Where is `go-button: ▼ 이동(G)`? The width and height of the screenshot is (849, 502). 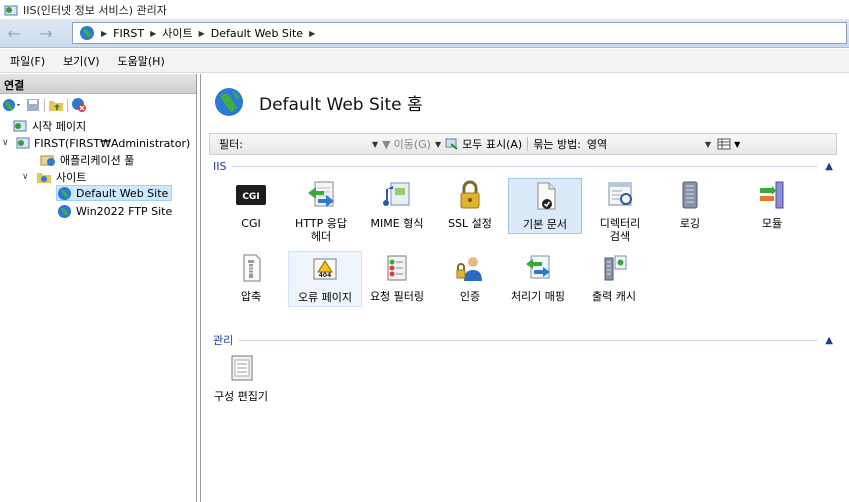 go-button: ▼ 이동(G) is located at coordinates (406, 144).